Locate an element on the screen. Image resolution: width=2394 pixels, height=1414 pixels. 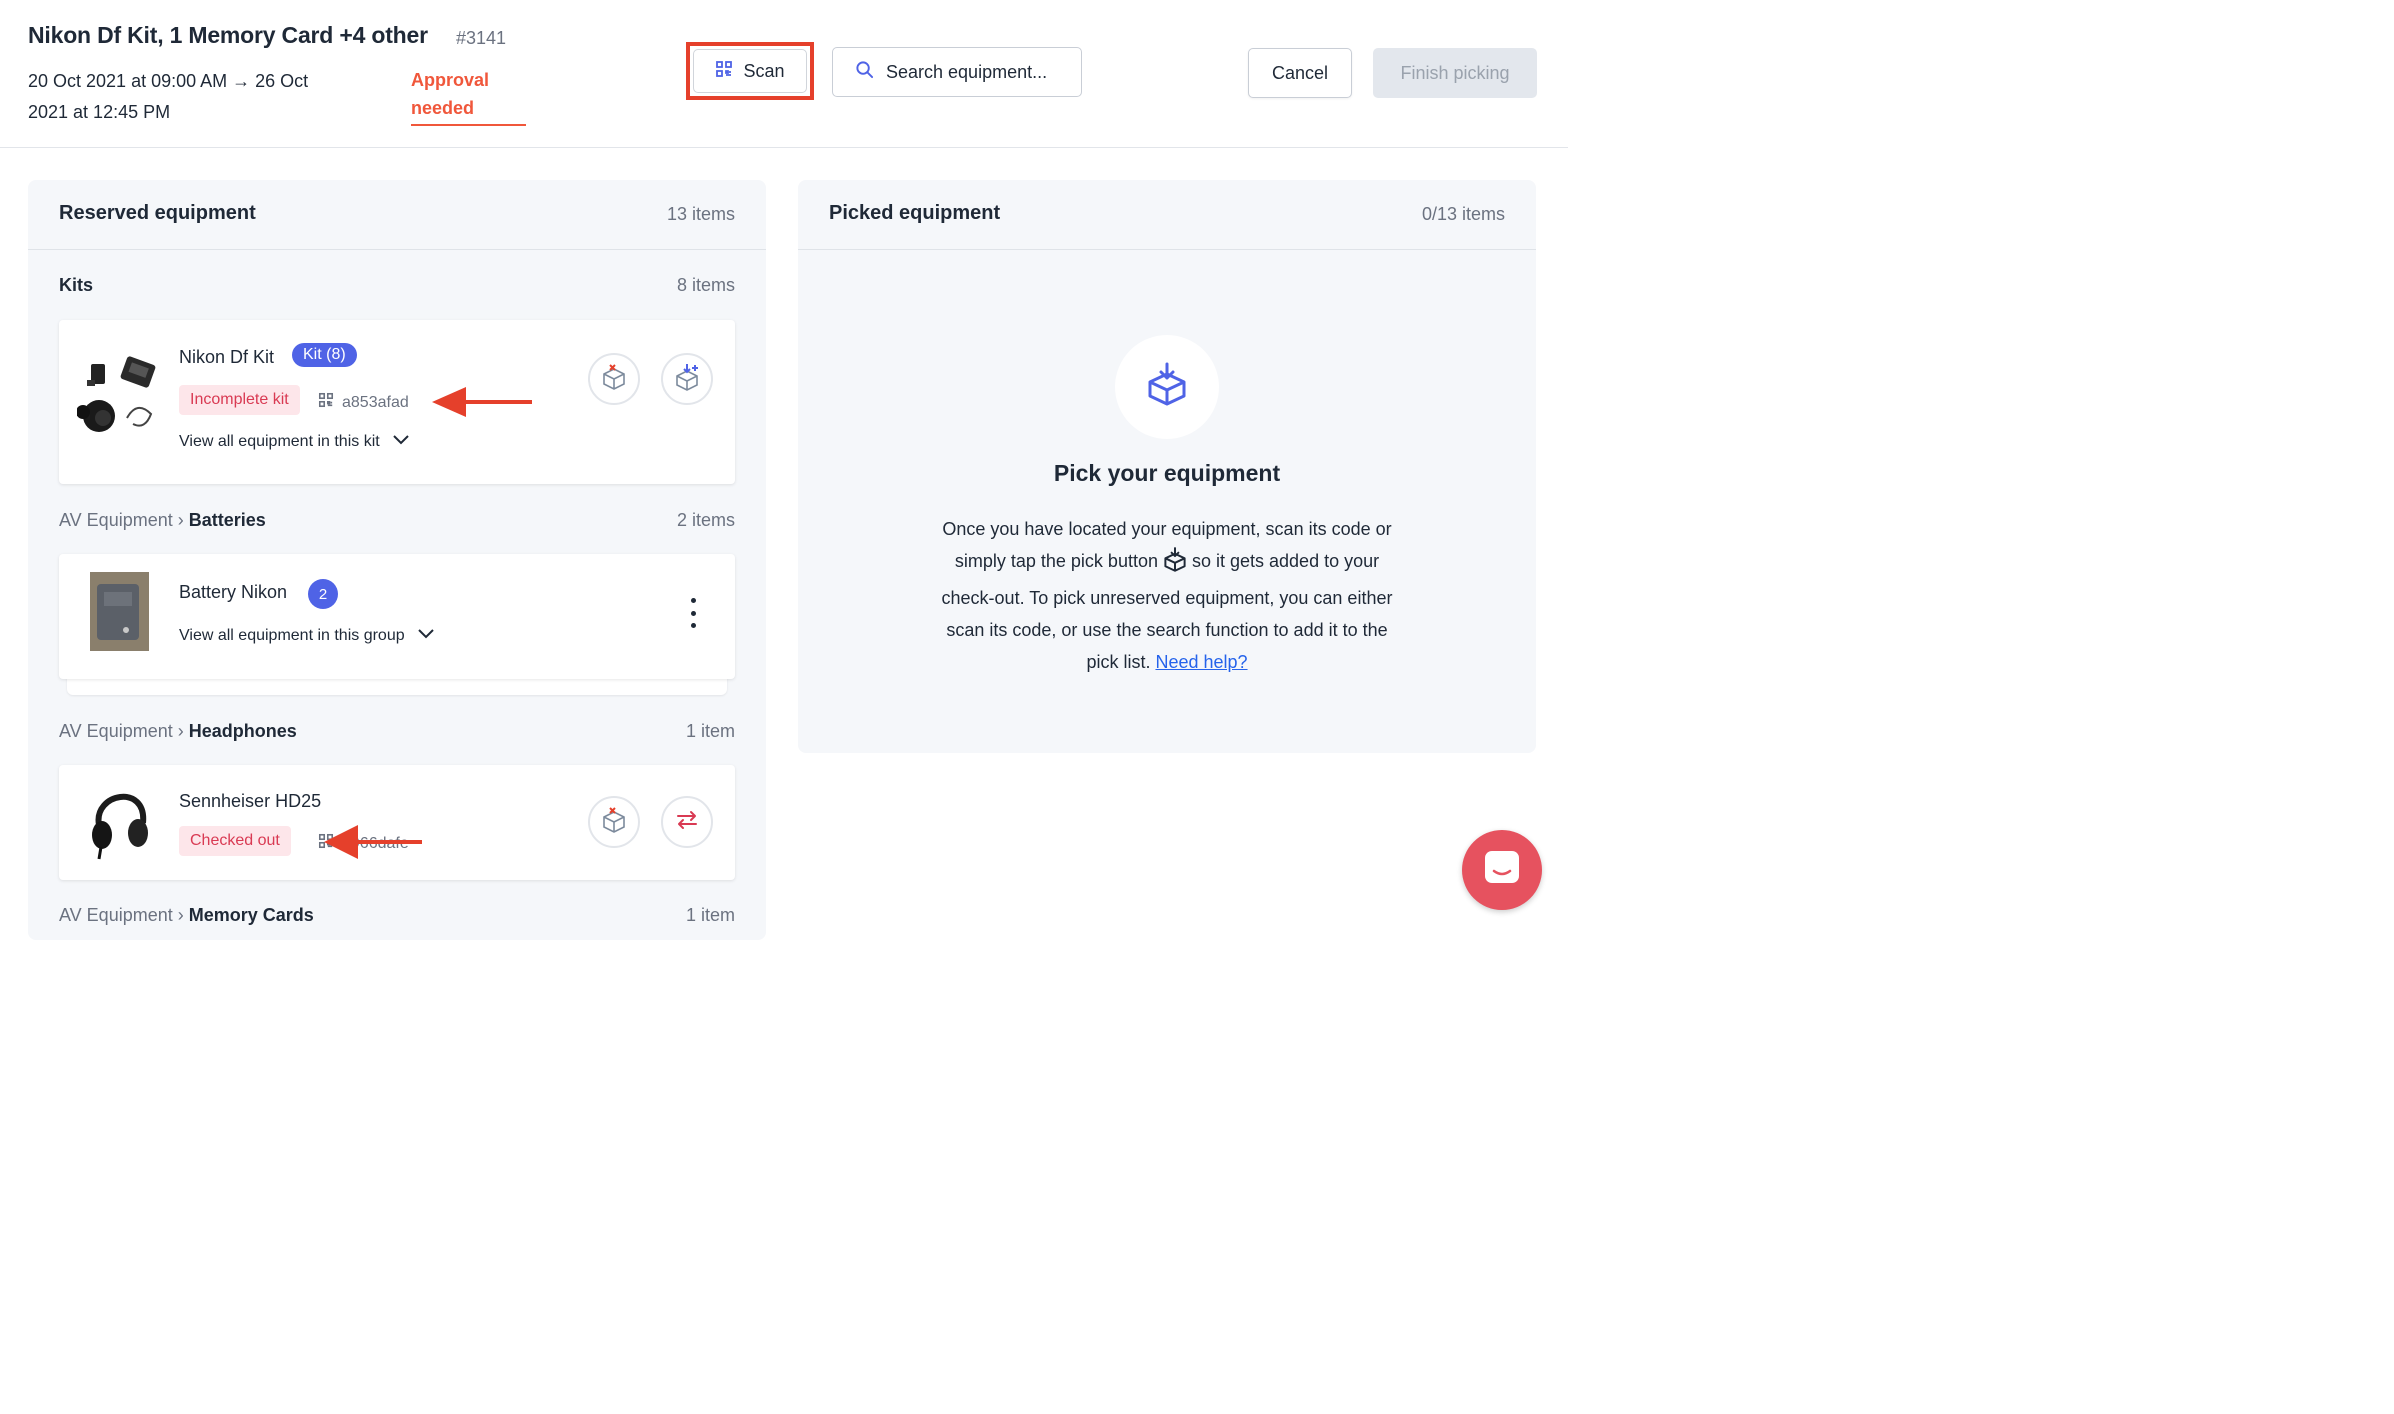
need-help-link: Need help? is located at coordinates (1201, 662).